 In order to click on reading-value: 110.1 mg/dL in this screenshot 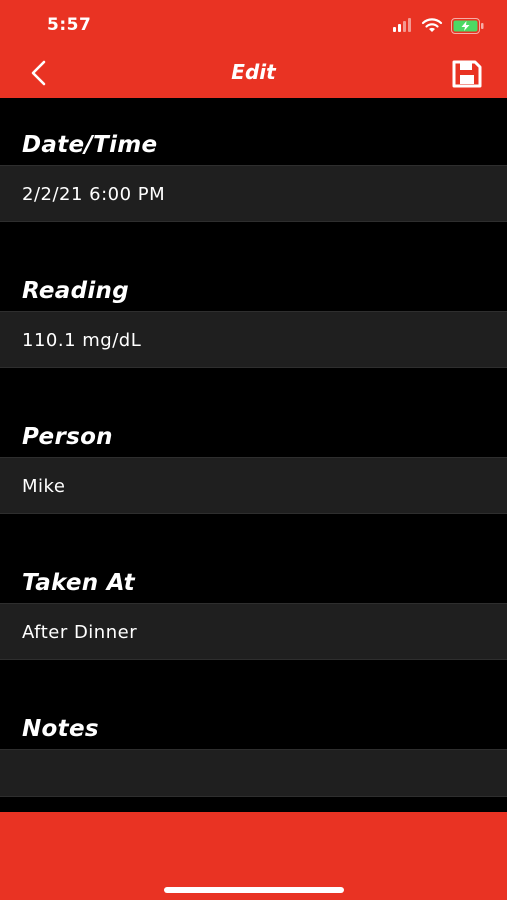, I will do `click(82, 340)`.